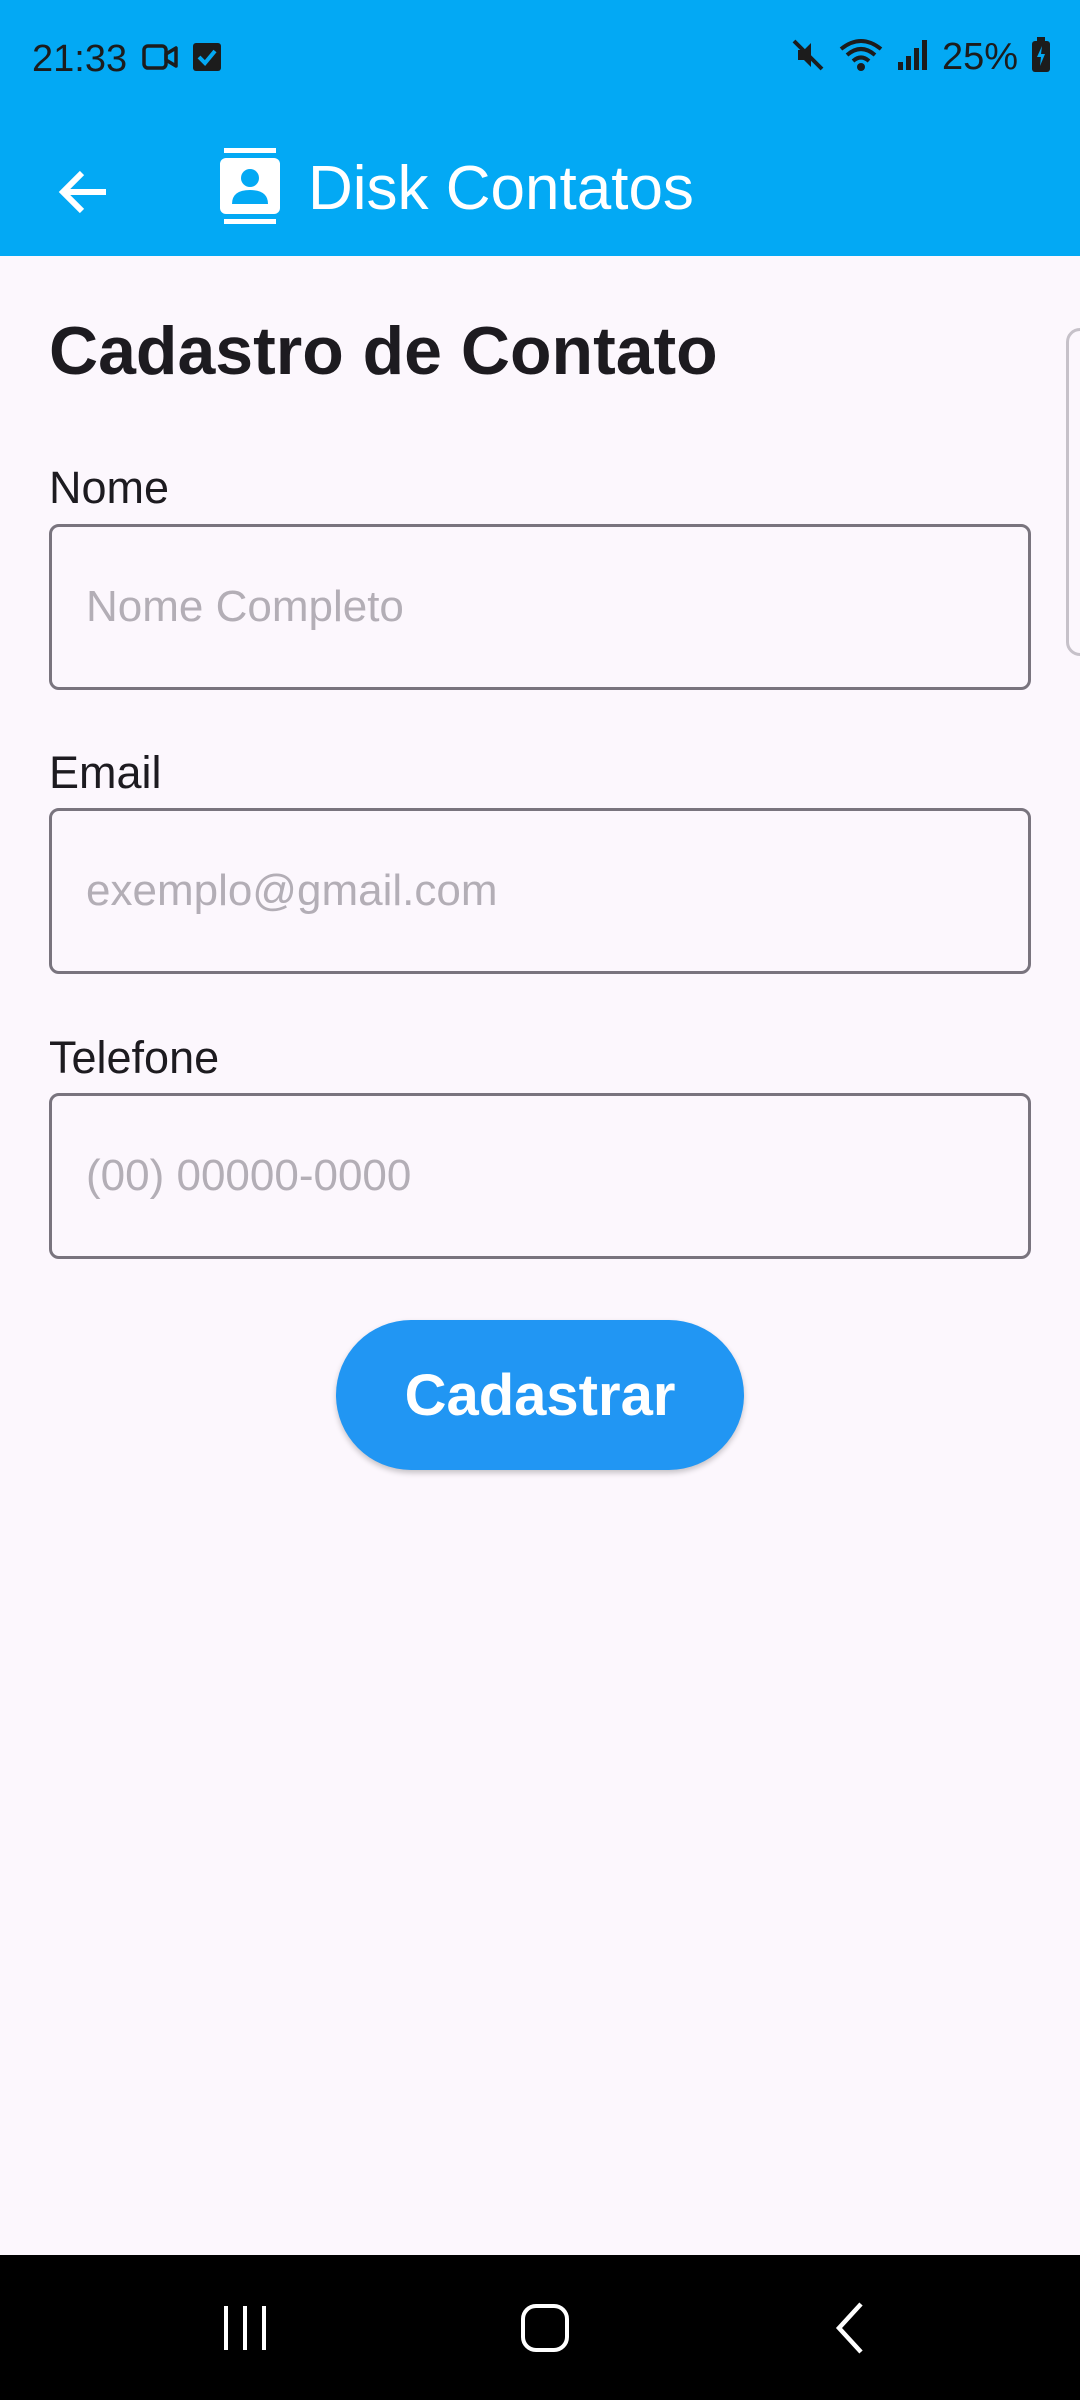 This screenshot has width=1080, height=2400. Describe the element at coordinates (540, 1395) in the screenshot. I see `register-button: Cadastrar` at that location.